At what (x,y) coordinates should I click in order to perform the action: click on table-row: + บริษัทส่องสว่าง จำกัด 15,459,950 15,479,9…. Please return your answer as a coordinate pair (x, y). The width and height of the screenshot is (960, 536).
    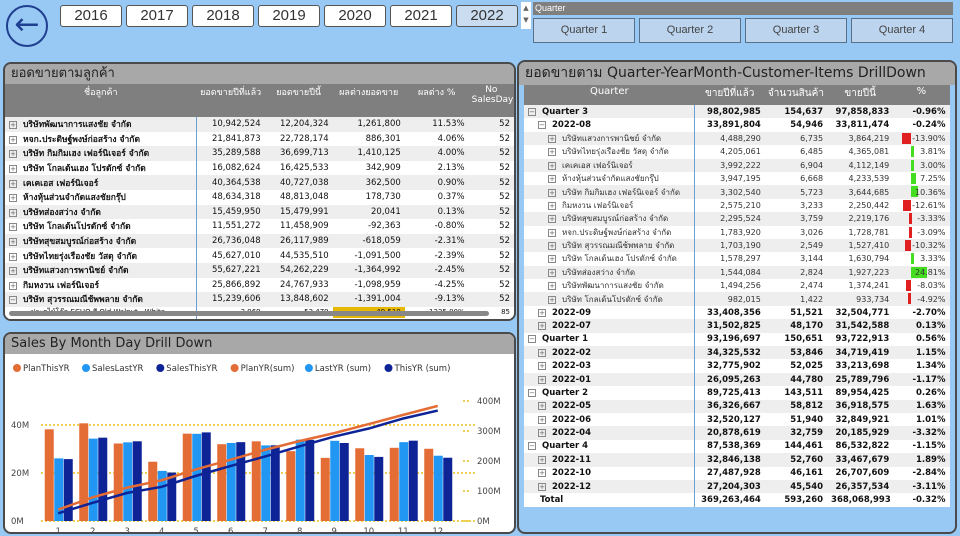
    Looking at the image, I should click on (259, 212).